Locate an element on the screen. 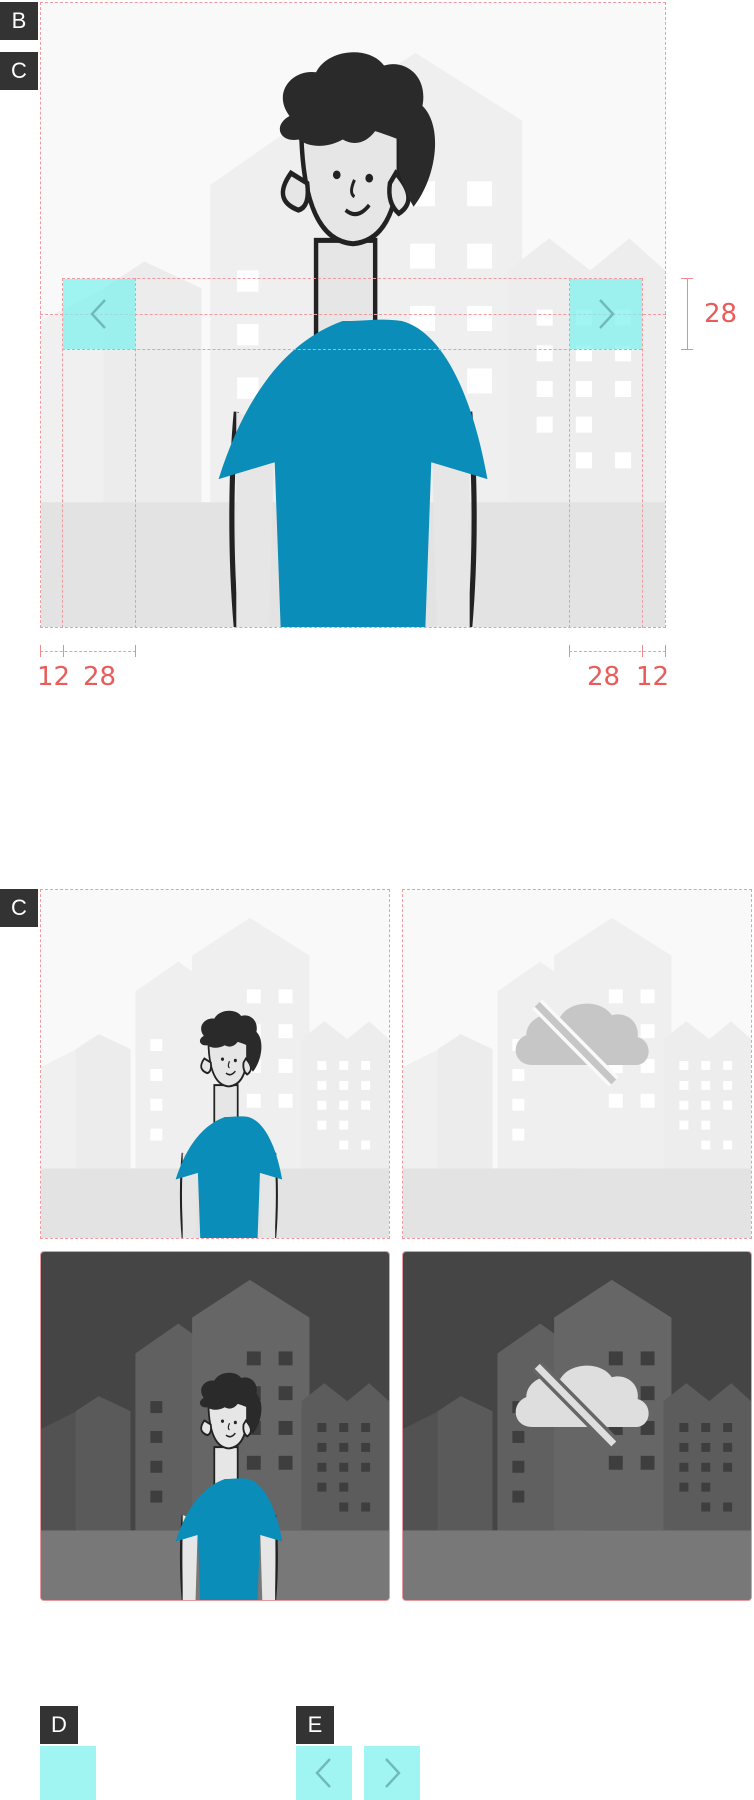  dimension-button-height: 28 is located at coordinates (721, 314).